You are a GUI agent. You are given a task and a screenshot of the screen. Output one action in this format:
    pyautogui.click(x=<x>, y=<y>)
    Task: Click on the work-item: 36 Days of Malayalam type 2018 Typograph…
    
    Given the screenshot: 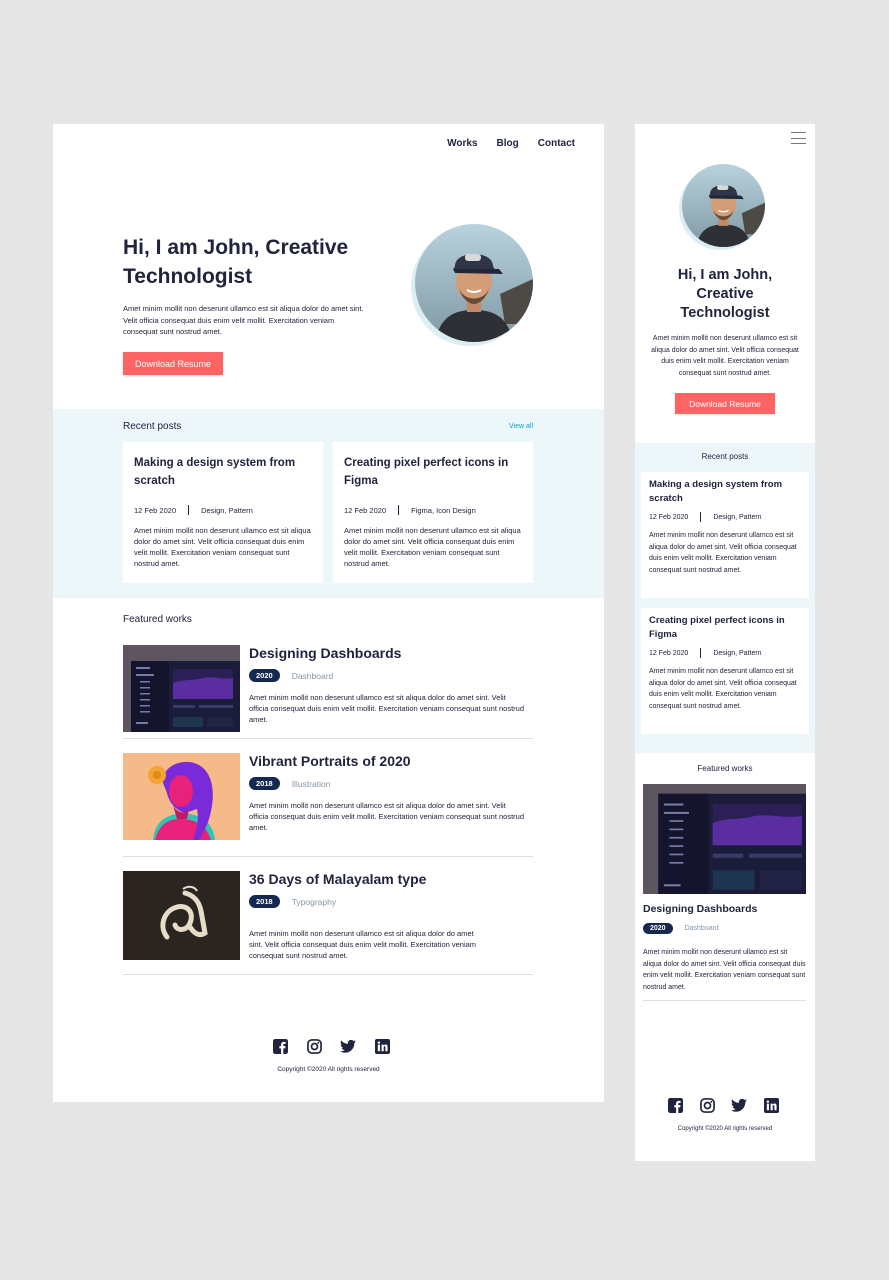 What is the action you would take?
    pyautogui.click(x=328, y=923)
    